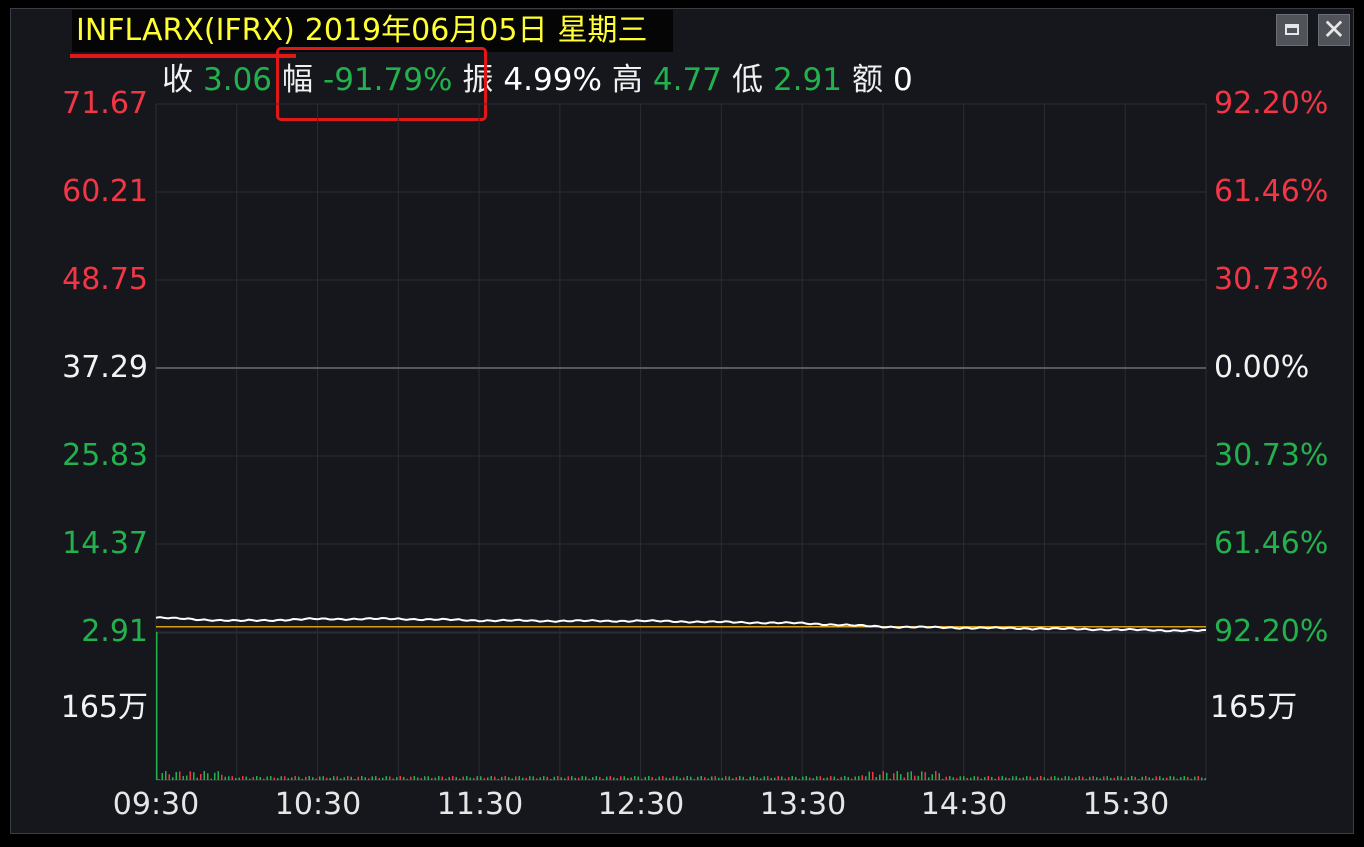 This screenshot has width=1364, height=847. I want to click on y-tick-volume-left: 165万, so click(104, 707).